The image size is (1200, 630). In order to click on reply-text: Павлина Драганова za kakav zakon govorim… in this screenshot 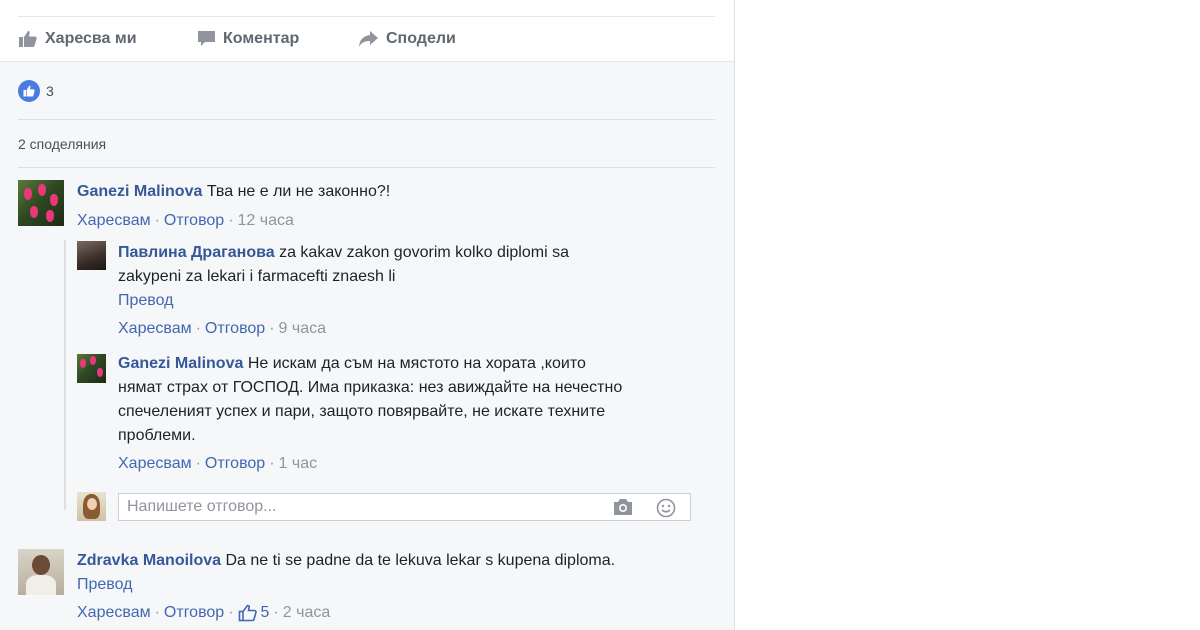, I will do `click(343, 253)`.